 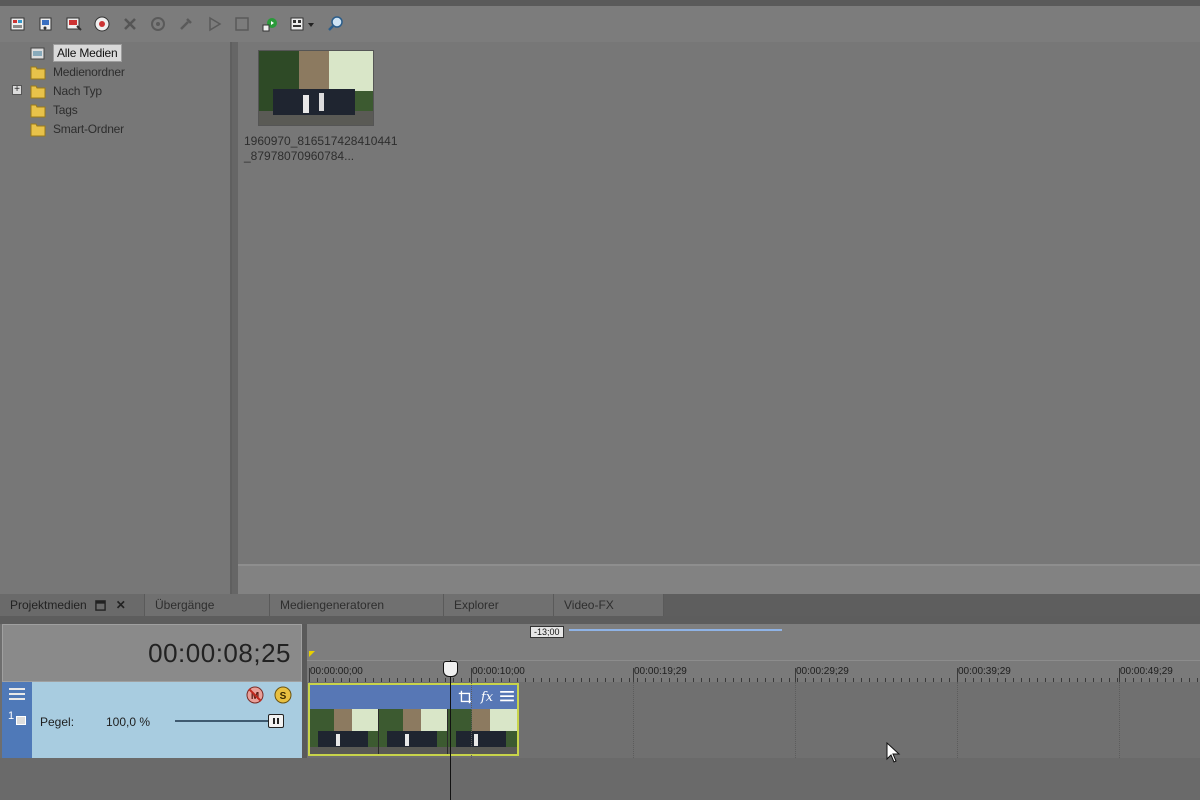 What do you see at coordinates (225, 721) in the screenshot?
I see `level-slider-track` at bounding box center [225, 721].